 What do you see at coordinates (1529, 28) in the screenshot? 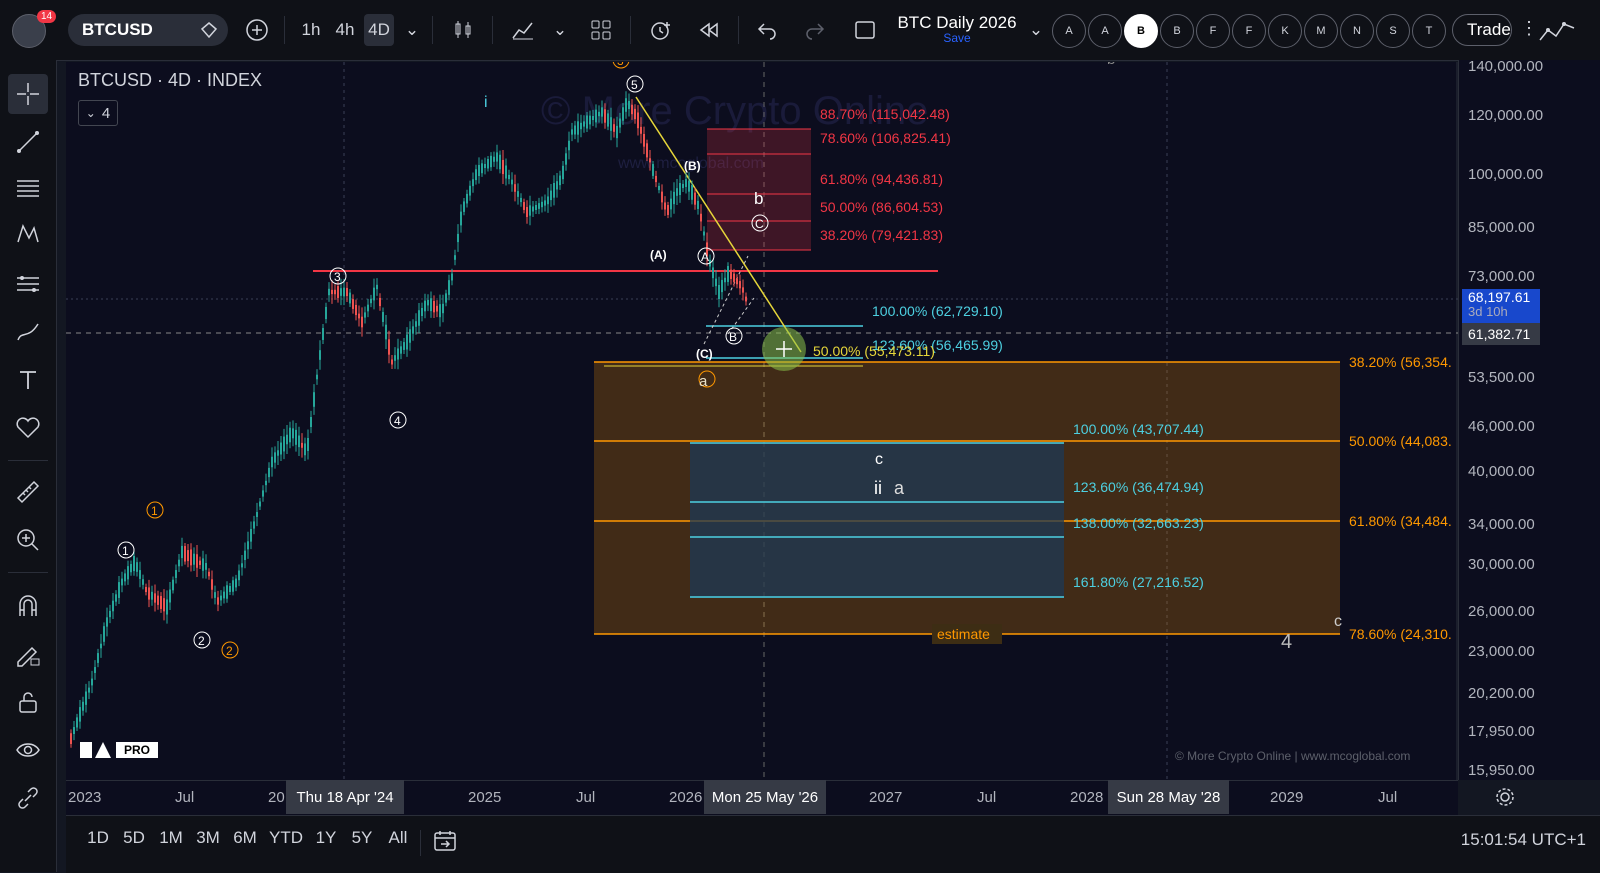
I see `more-options-icon: ⋮` at bounding box center [1529, 28].